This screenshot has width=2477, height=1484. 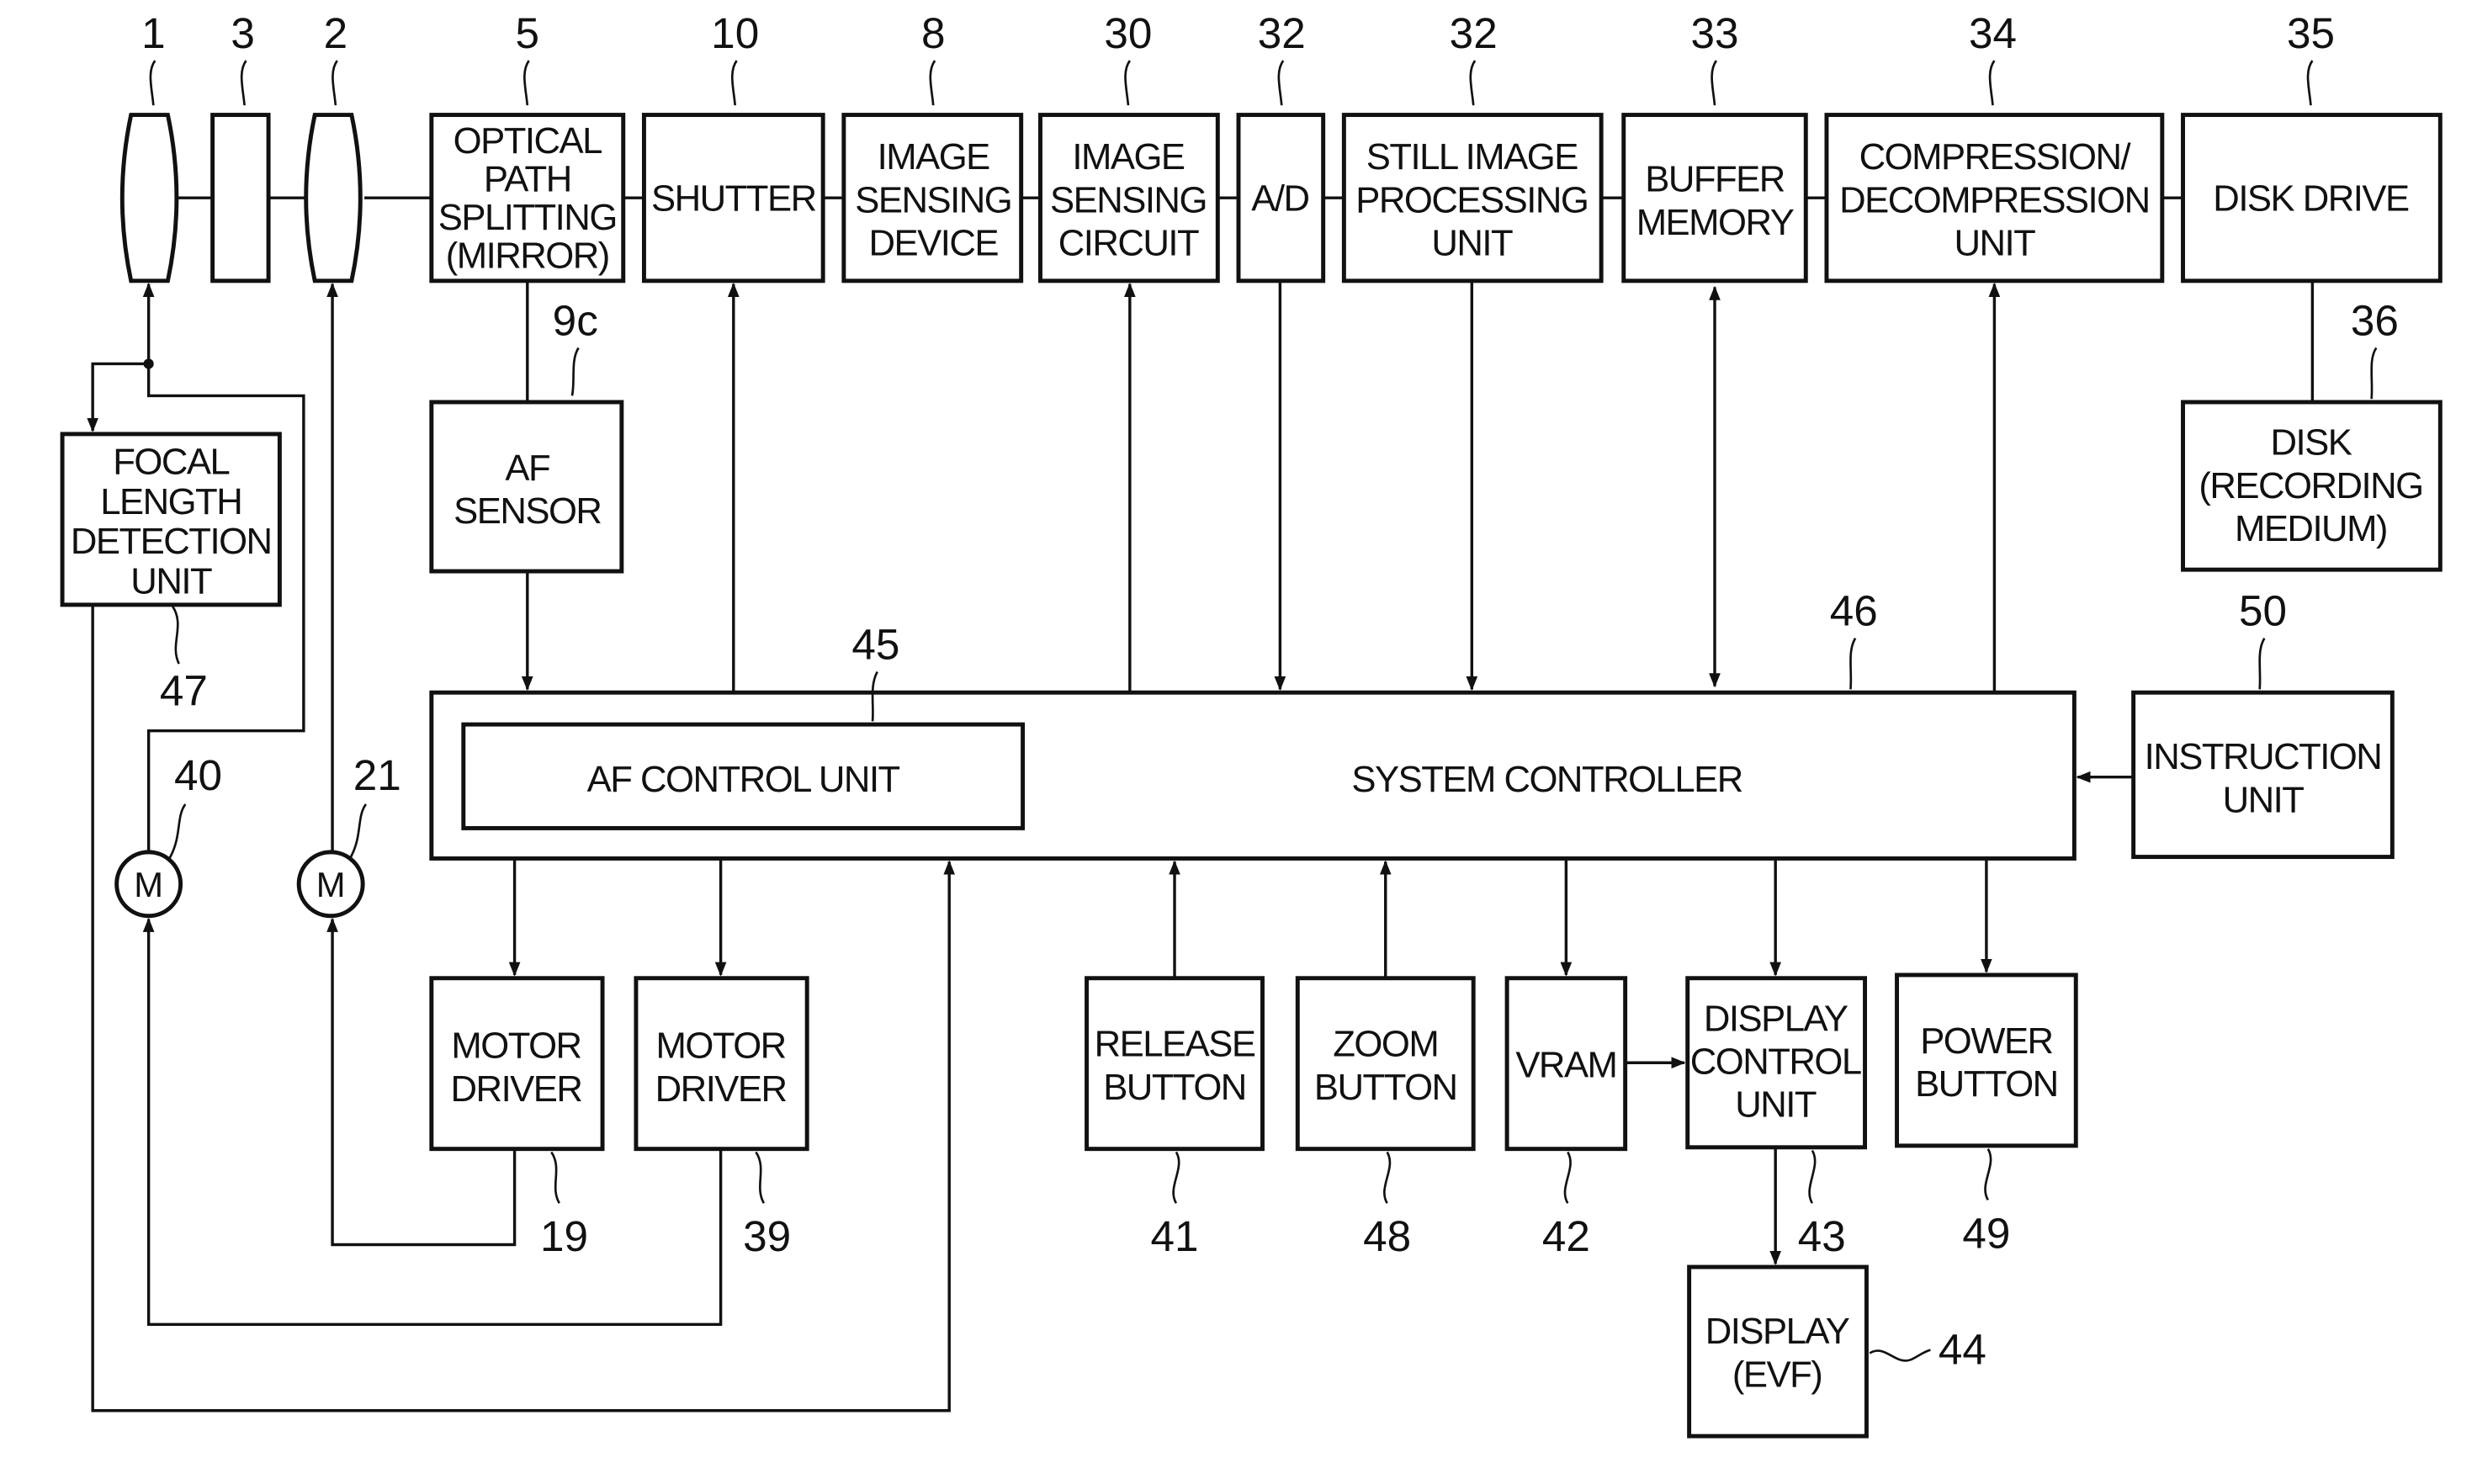 What do you see at coordinates (153, 33) in the screenshot?
I see `ref-label: 1` at bounding box center [153, 33].